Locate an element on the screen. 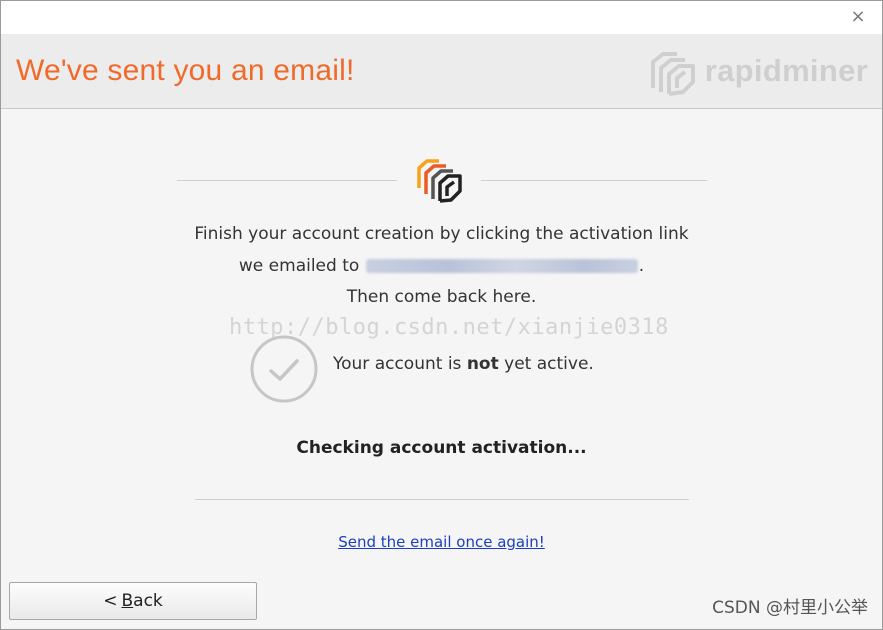 The image size is (883, 630). status-suffix: yet active. is located at coordinates (546, 364).